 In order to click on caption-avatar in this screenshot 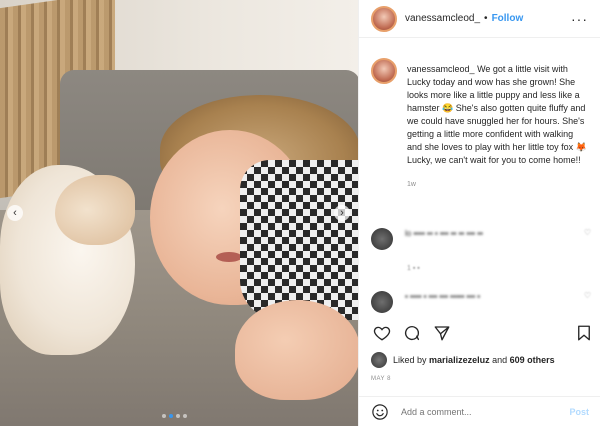, I will do `click(384, 71)`.